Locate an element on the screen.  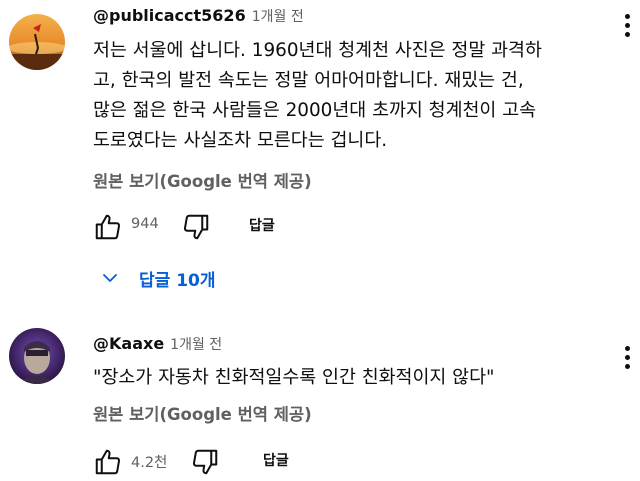
sunset-avatar-image is located at coordinates (37, 42).